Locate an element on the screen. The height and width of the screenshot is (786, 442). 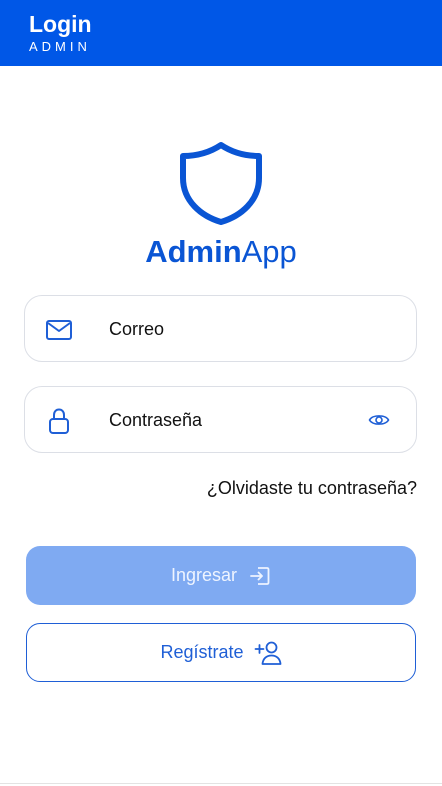
email-field is located at coordinates (220, 328).